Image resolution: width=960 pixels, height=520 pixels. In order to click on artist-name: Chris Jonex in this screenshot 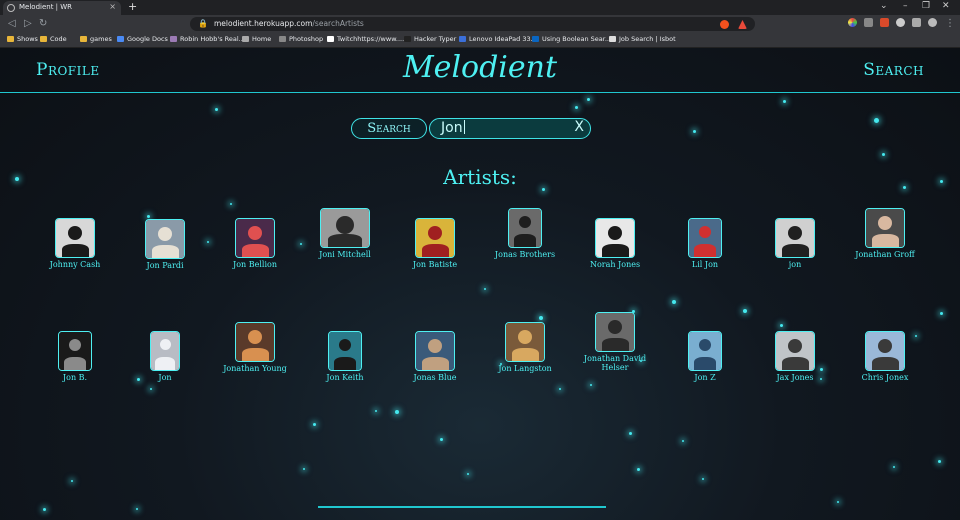, I will do `click(885, 377)`.